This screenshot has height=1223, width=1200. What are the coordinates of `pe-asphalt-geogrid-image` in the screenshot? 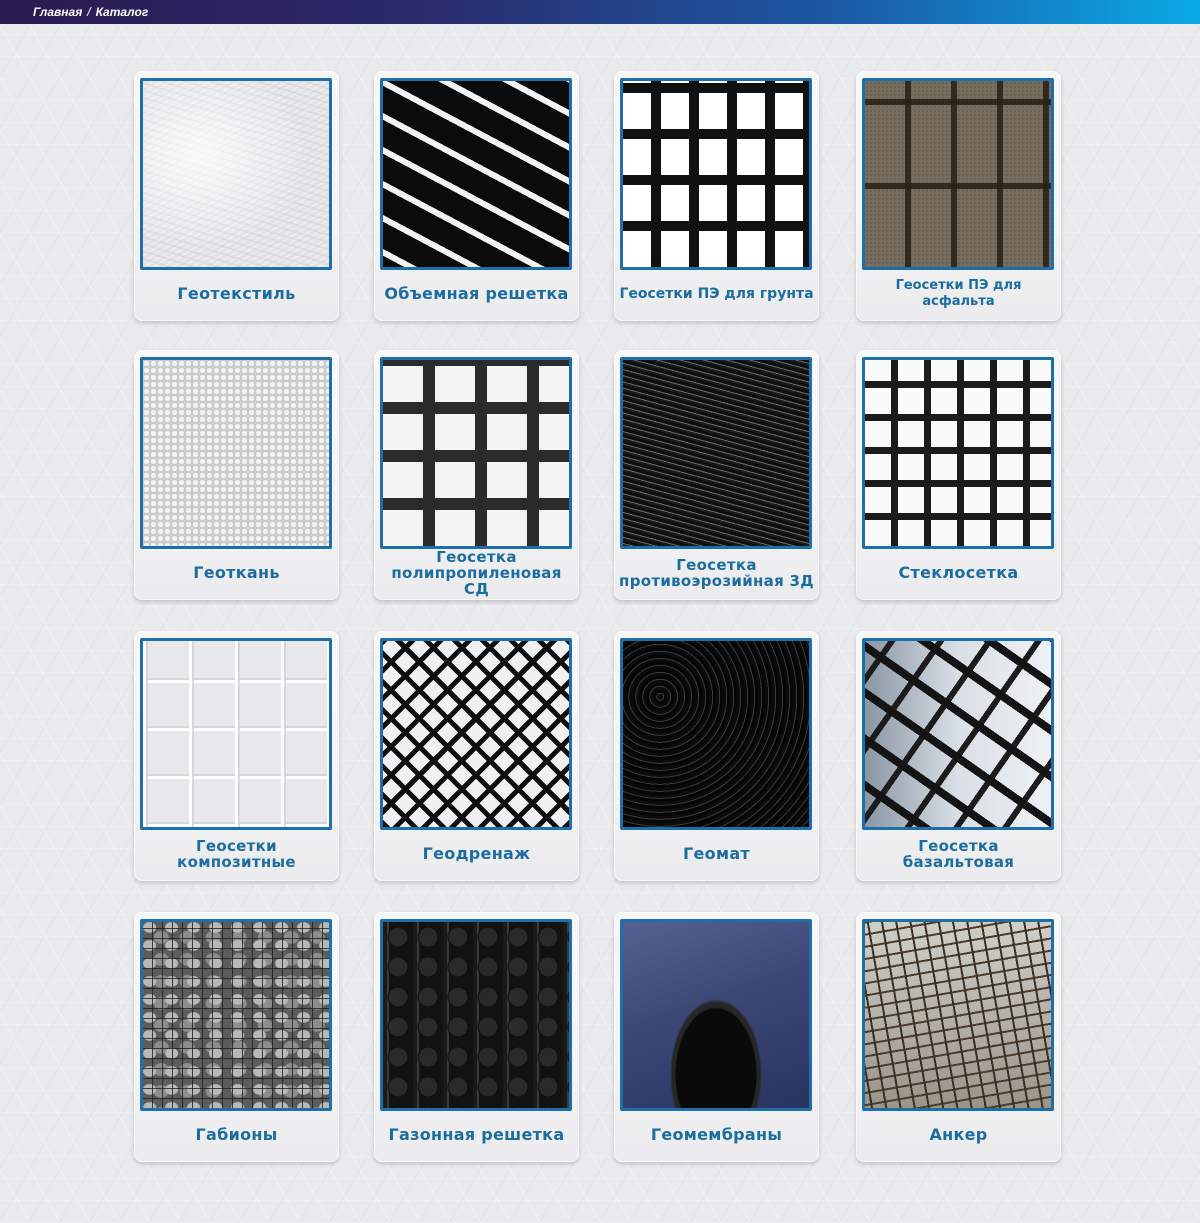 It's located at (958, 174).